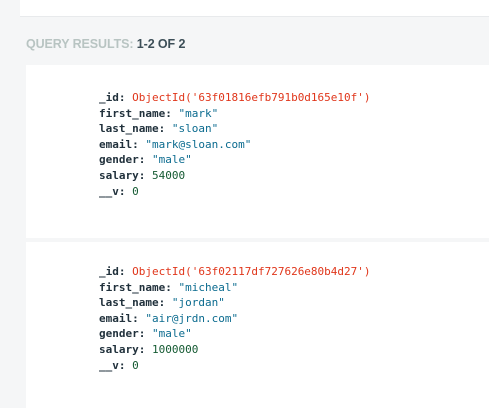  I want to click on objectid-value: ObjectId('63f01816efb791b0d165e10f'), so click(251, 97).